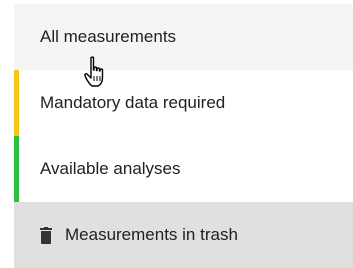  I want to click on hand-pointer-icon, so click(94, 71).